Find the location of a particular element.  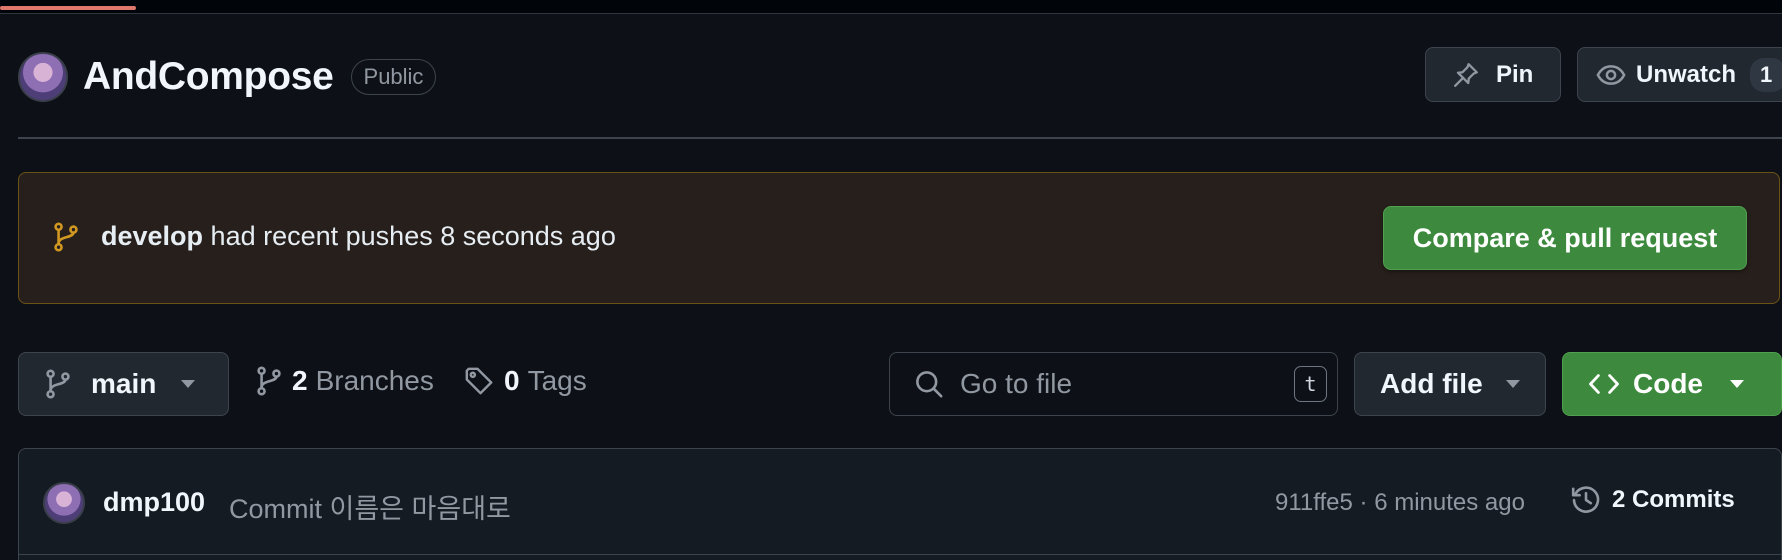

push-message: develop had recent pushes 8 seconds ago is located at coordinates (358, 236).